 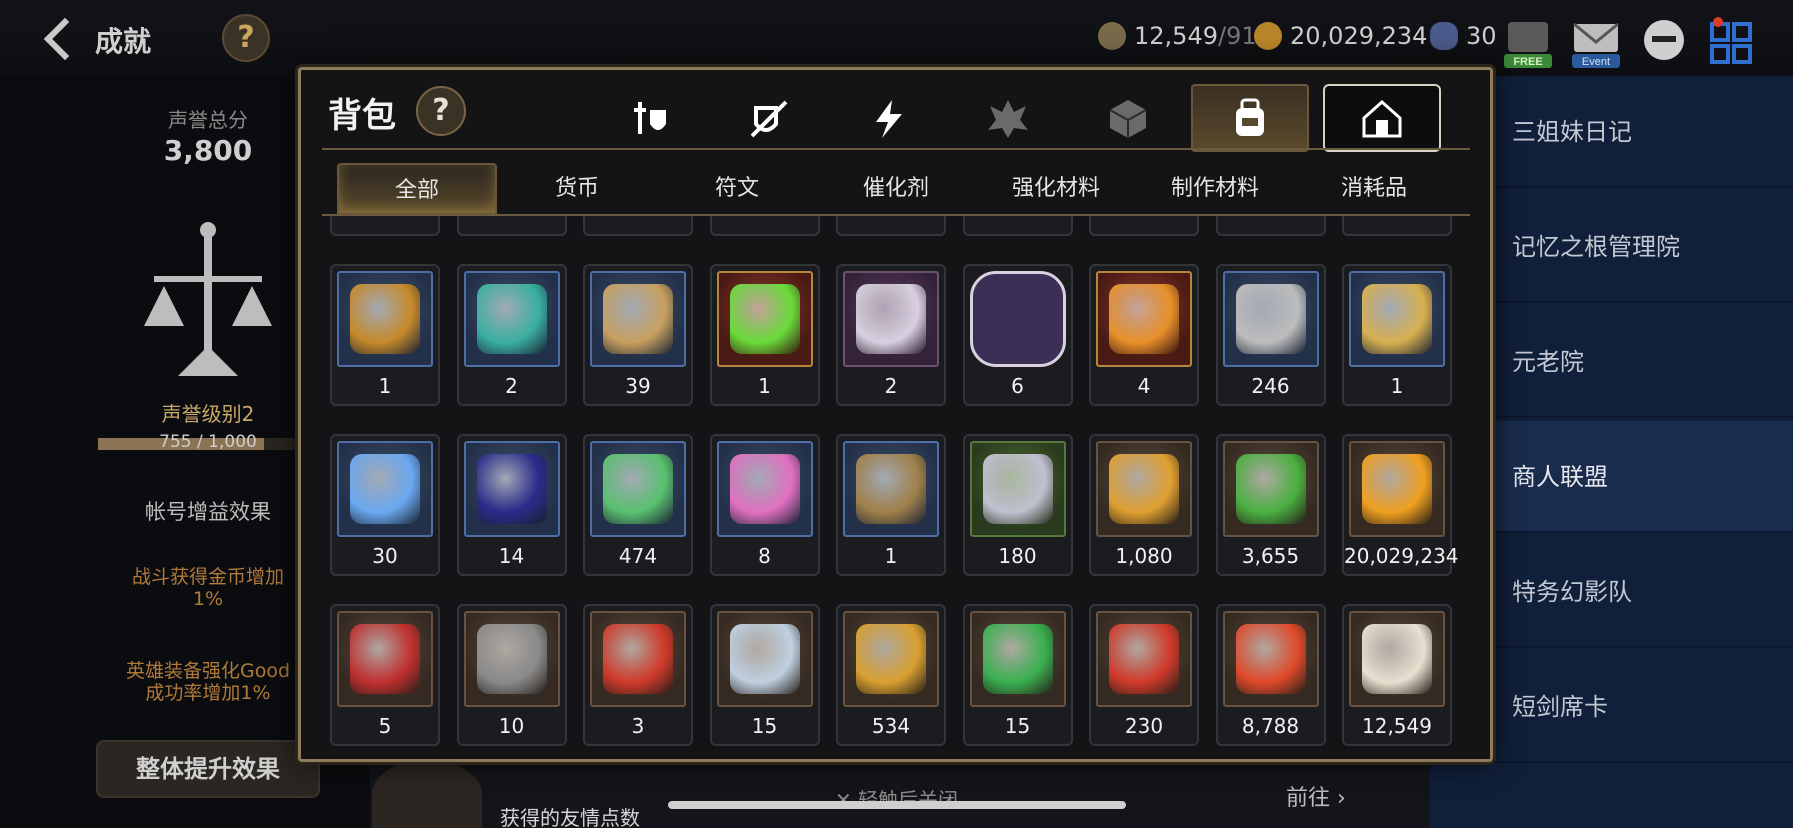 I want to click on sub-tab: 全部, so click(x=417, y=189).